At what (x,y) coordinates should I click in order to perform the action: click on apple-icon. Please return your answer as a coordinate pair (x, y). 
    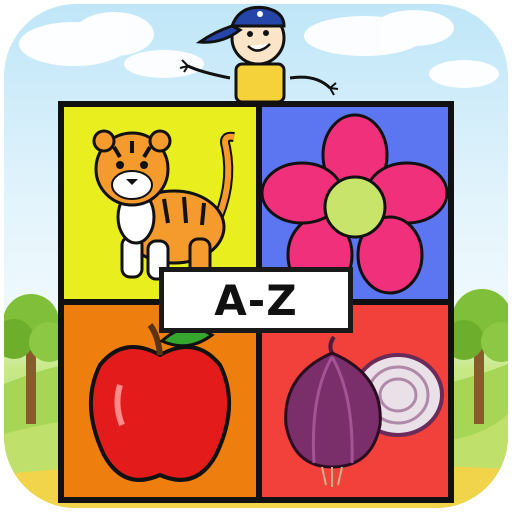
    Looking at the image, I should click on (160, 402).